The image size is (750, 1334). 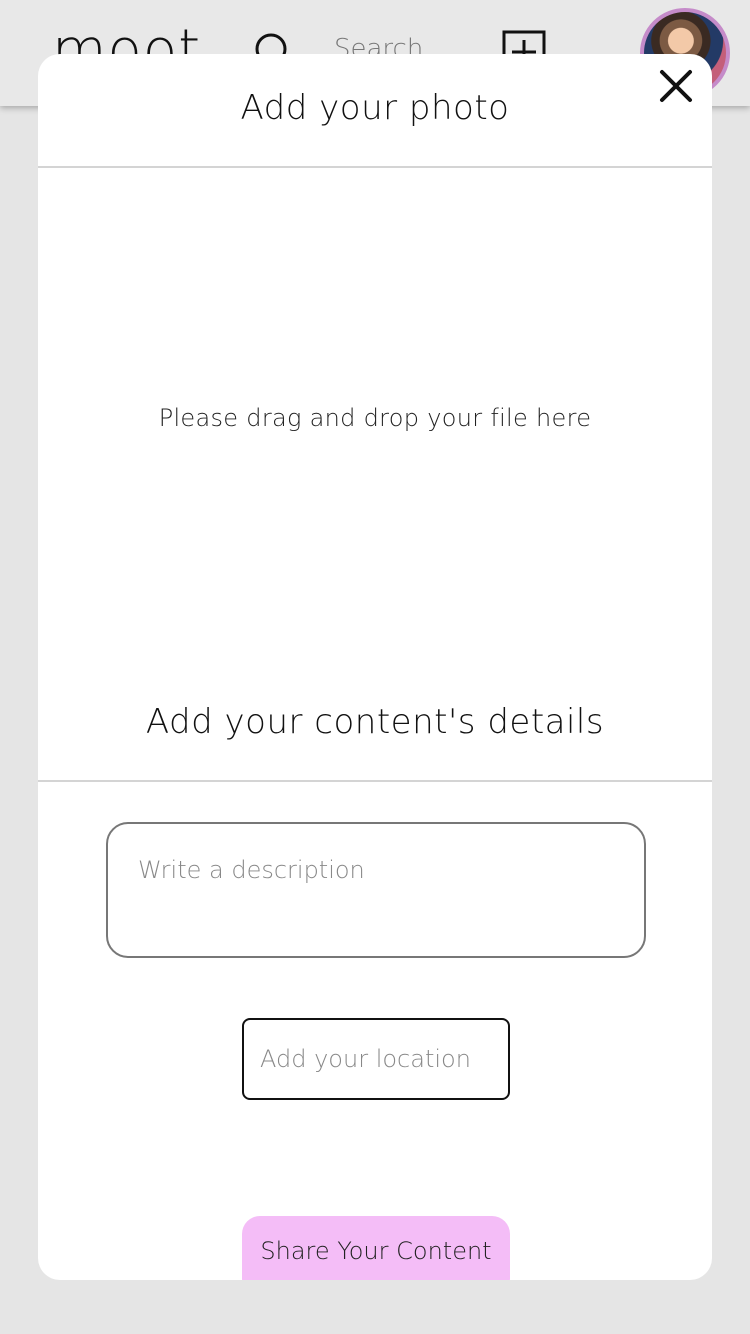 What do you see at coordinates (375, 722) in the screenshot?
I see `details-section-title: Add your content's details` at bounding box center [375, 722].